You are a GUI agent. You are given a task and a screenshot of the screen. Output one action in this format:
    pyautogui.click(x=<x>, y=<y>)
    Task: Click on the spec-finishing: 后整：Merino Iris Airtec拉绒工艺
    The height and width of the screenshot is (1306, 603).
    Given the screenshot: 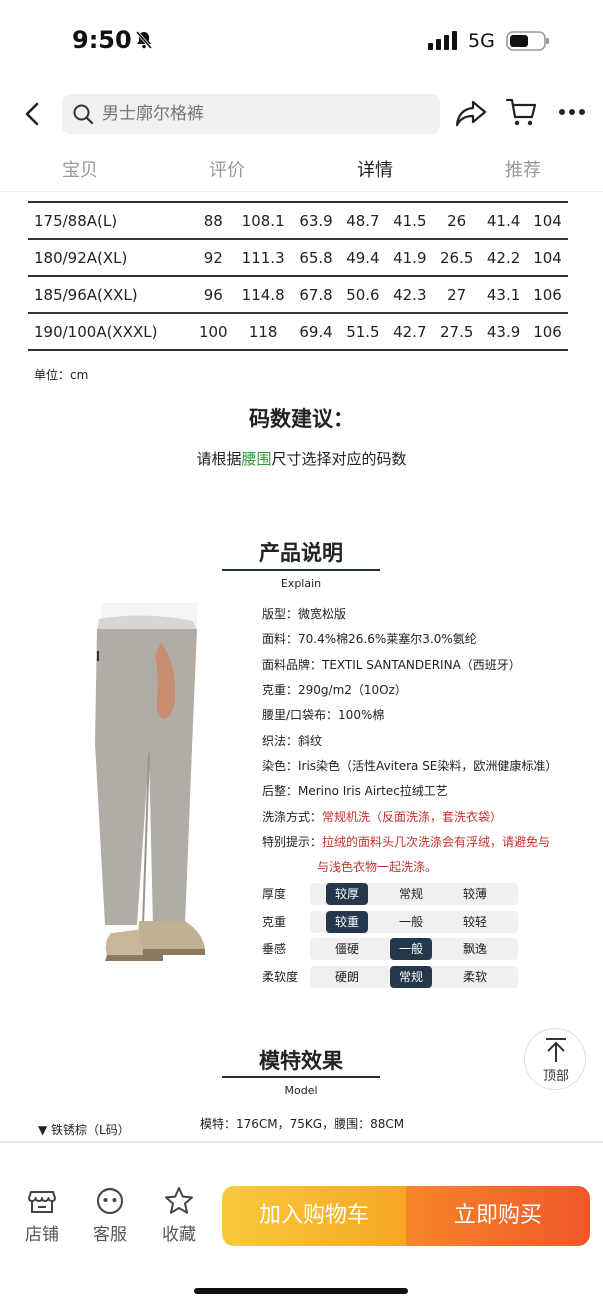 What is the action you would take?
    pyautogui.click(x=355, y=791)
    